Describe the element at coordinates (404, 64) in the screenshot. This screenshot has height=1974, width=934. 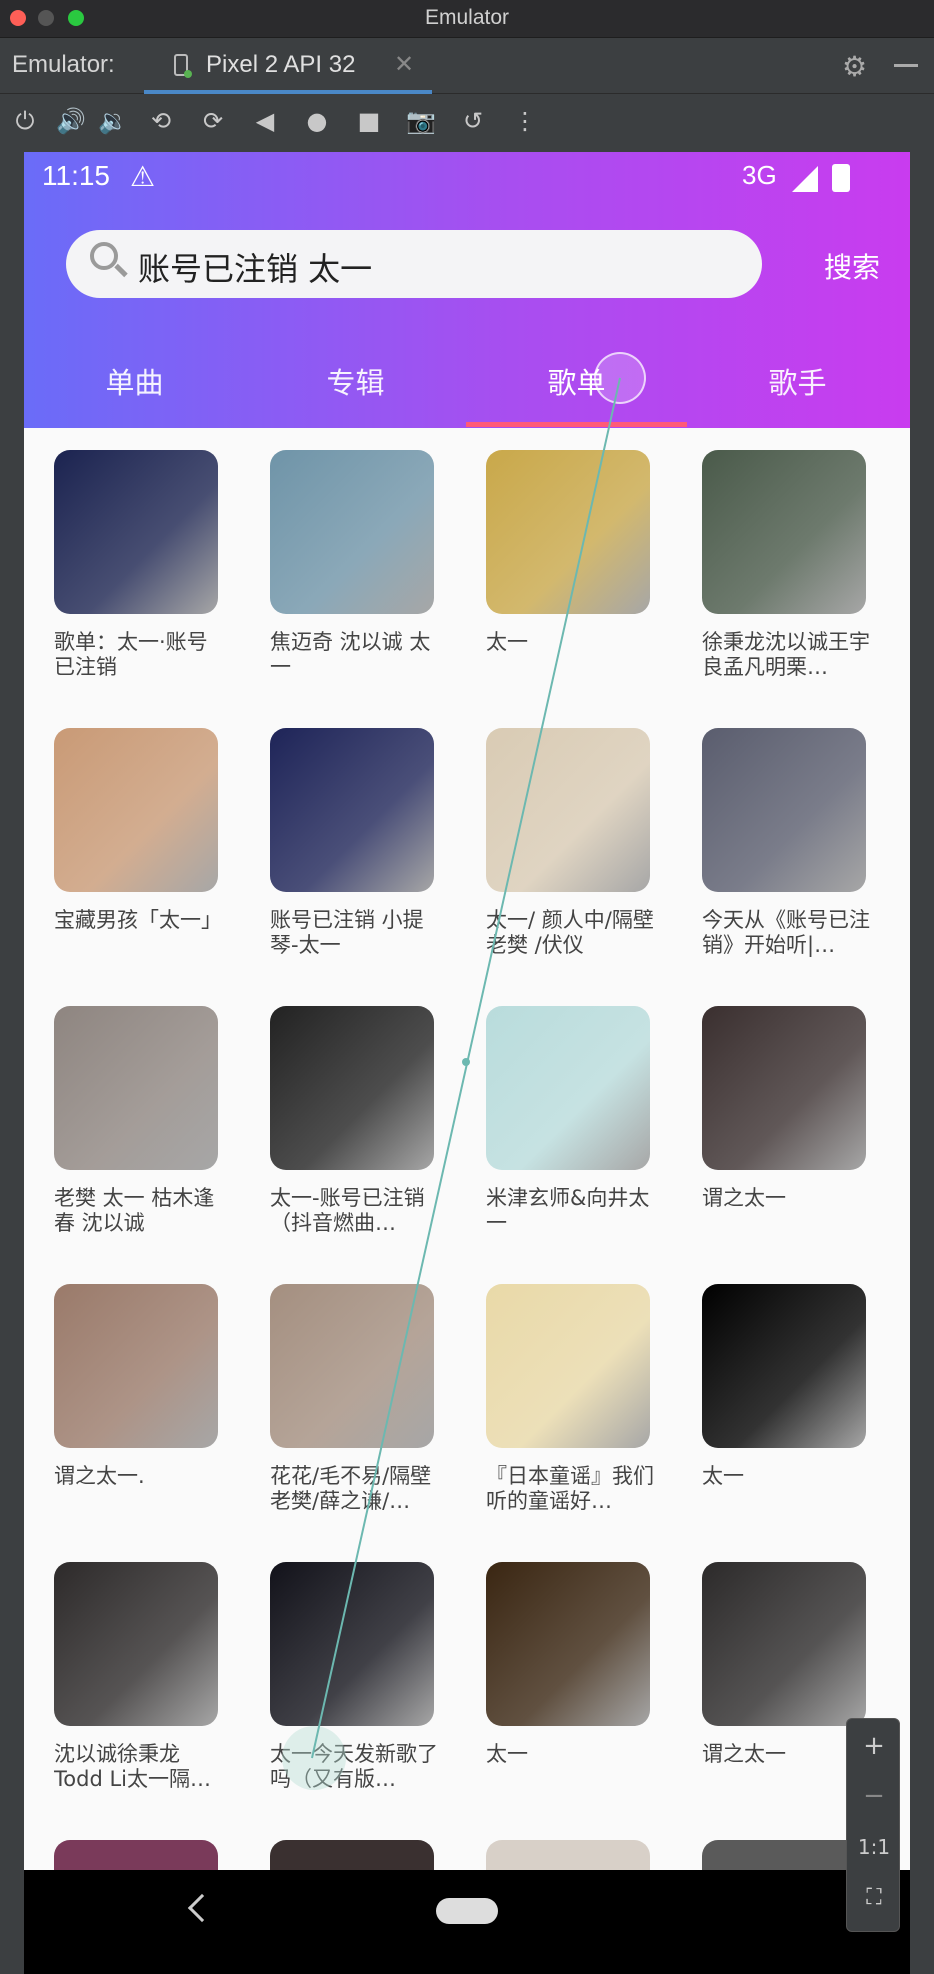
I see `close-tab-icon: ✕` at that location.